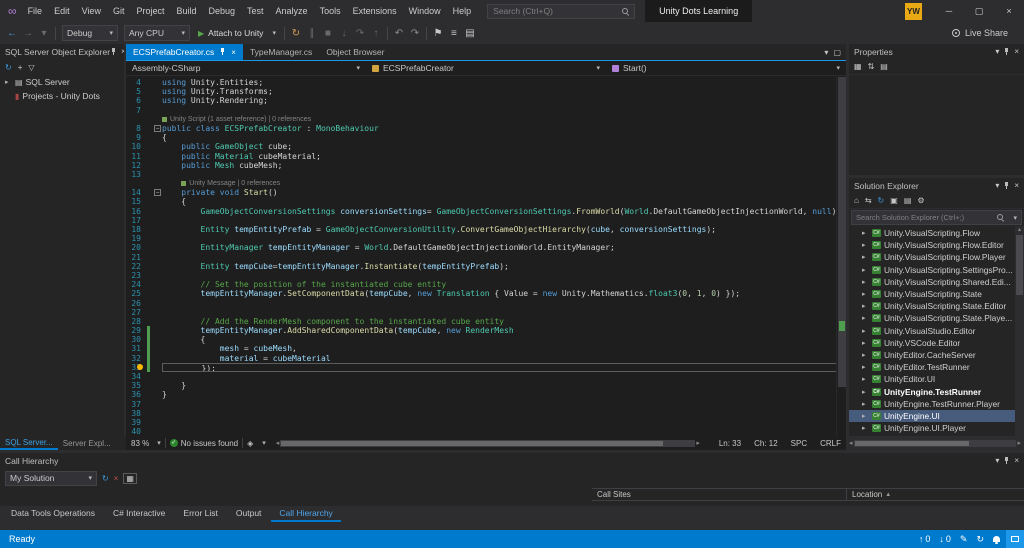  Describe the element at coordinates (881, 200) in the screenshot. I see `sync-with-active-document-icon: ↻` at that location.